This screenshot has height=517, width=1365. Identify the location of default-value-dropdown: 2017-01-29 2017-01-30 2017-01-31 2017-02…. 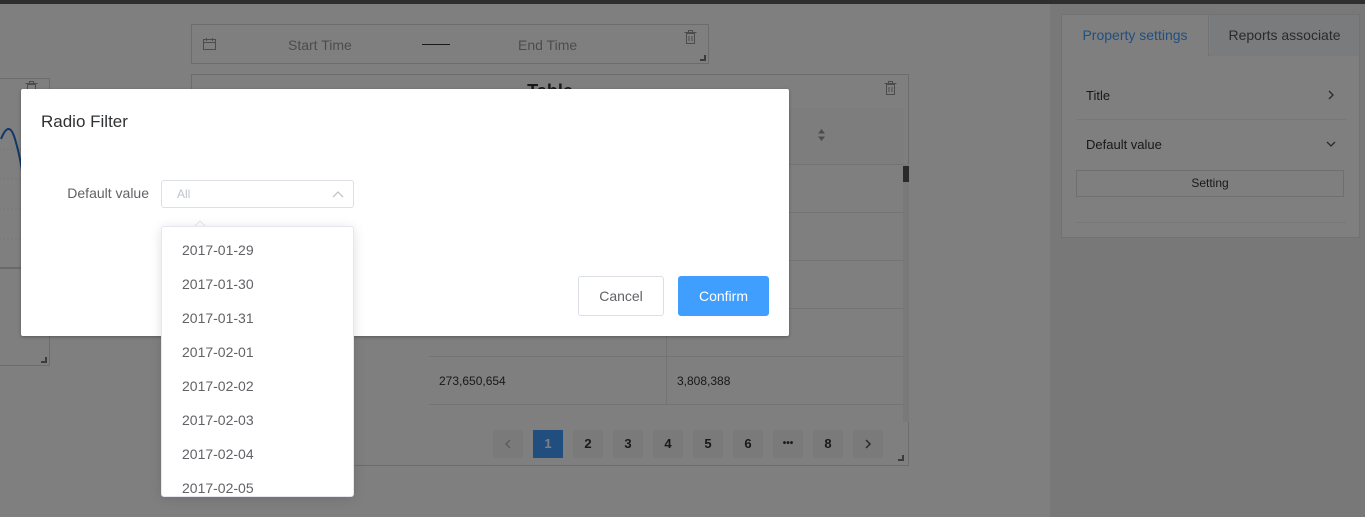
(257, 361).